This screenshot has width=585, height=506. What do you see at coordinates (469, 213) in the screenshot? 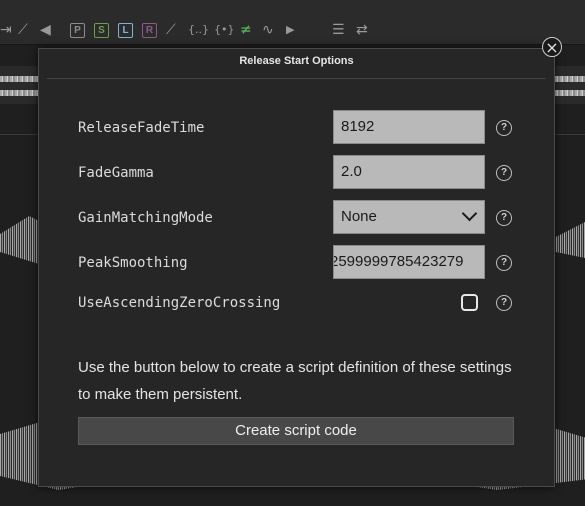
I see `chevron-down-icon` at bounding box center [469, 213].